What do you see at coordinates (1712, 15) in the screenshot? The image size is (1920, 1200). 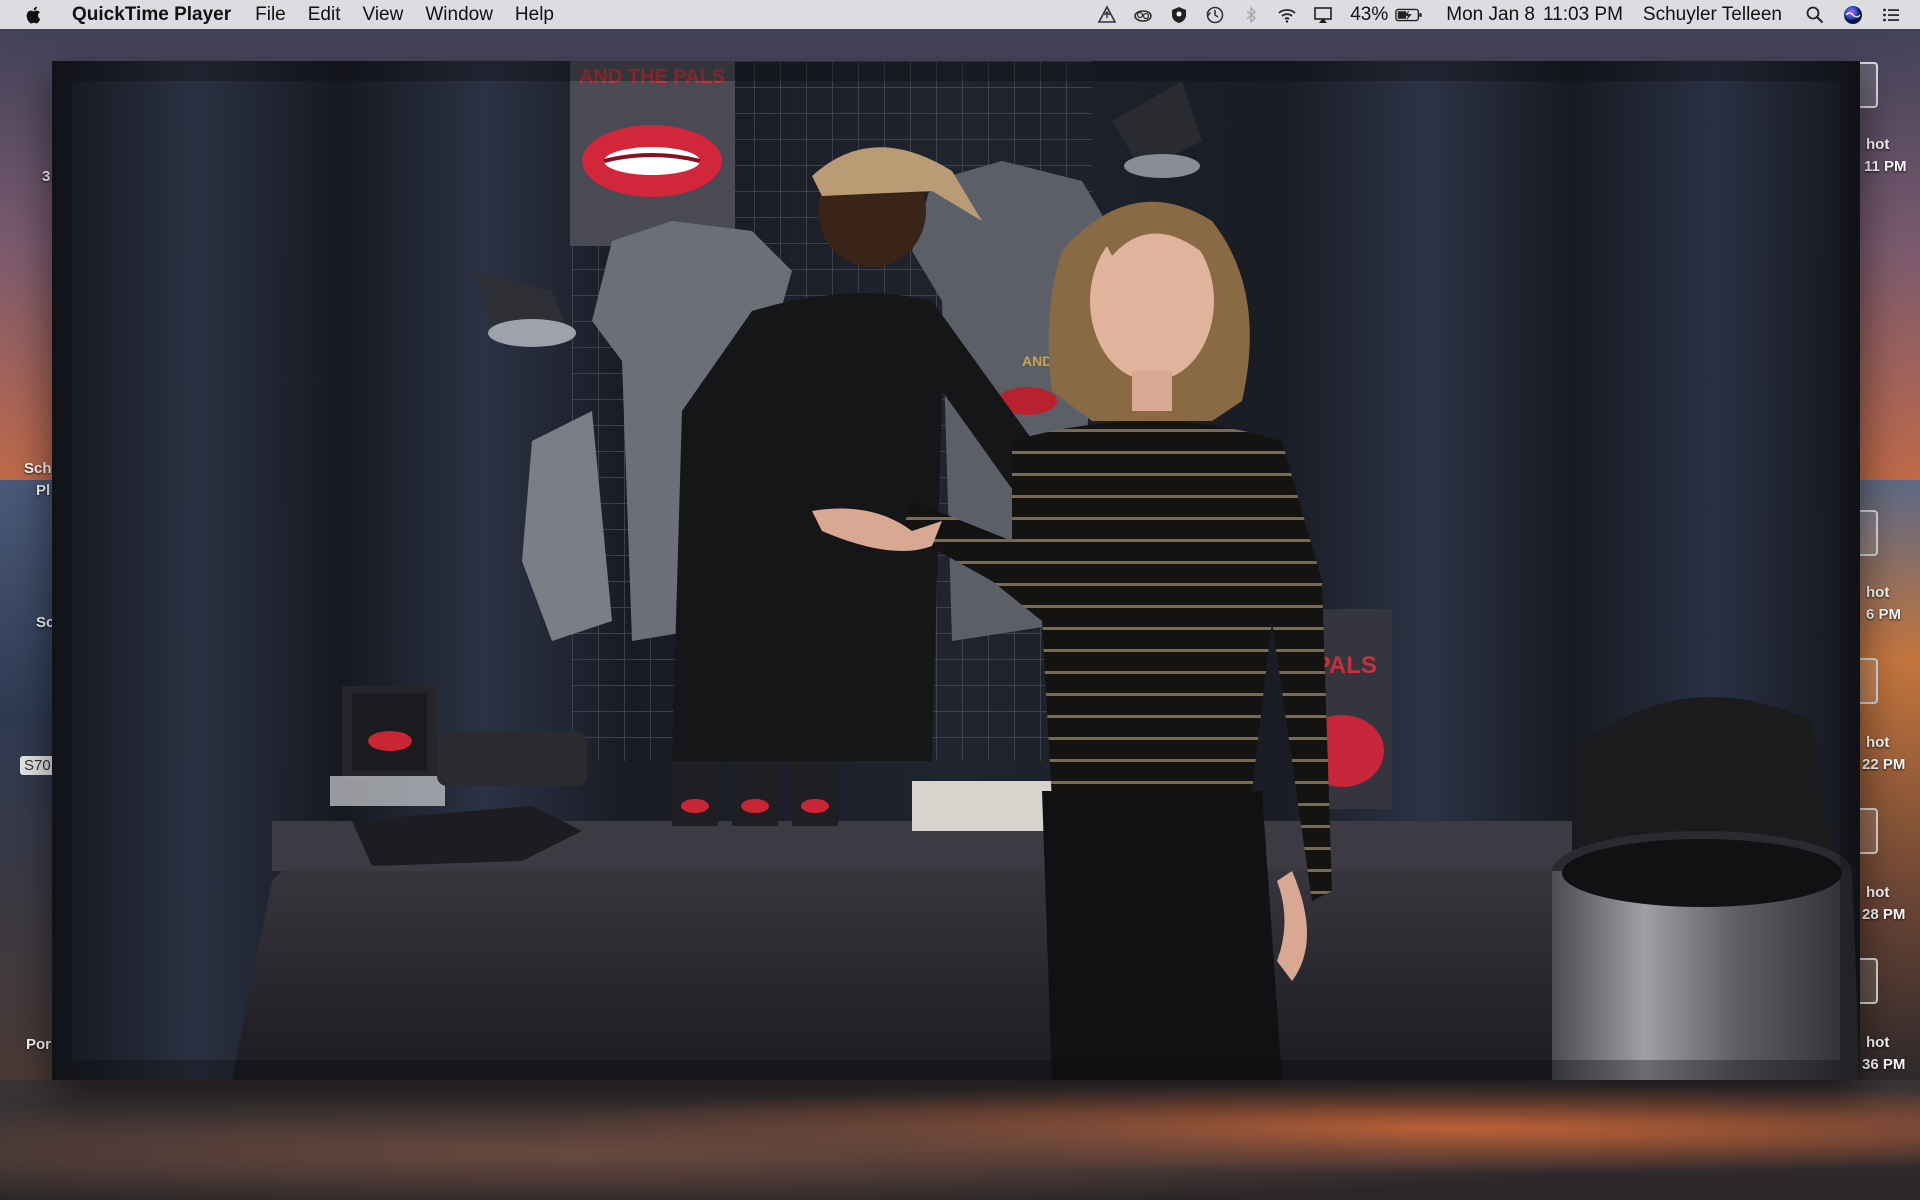 I see `user-account-menu: Schuyler Telleen` at bounding box center [1712, 15].